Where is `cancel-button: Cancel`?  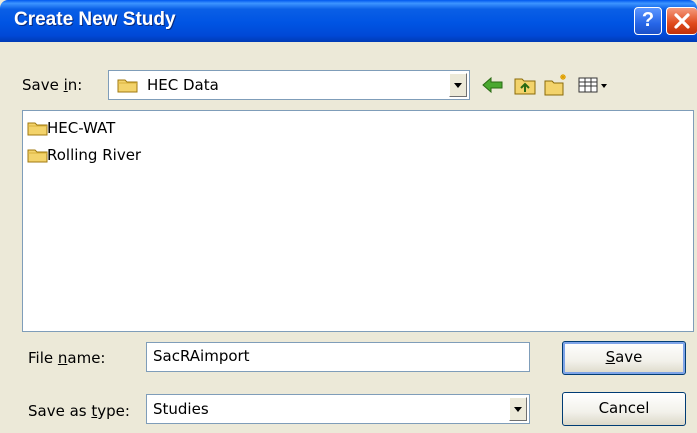
cancel-button: Cancel is located at coordinates (624, 409).